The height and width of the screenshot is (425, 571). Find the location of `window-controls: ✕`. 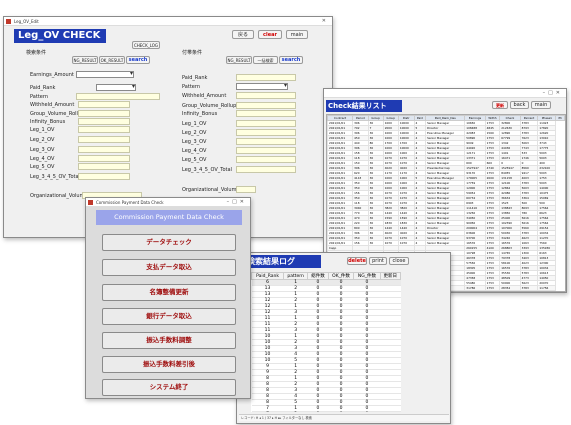

window-controls: ✕ is located at coordinates (325, 21).